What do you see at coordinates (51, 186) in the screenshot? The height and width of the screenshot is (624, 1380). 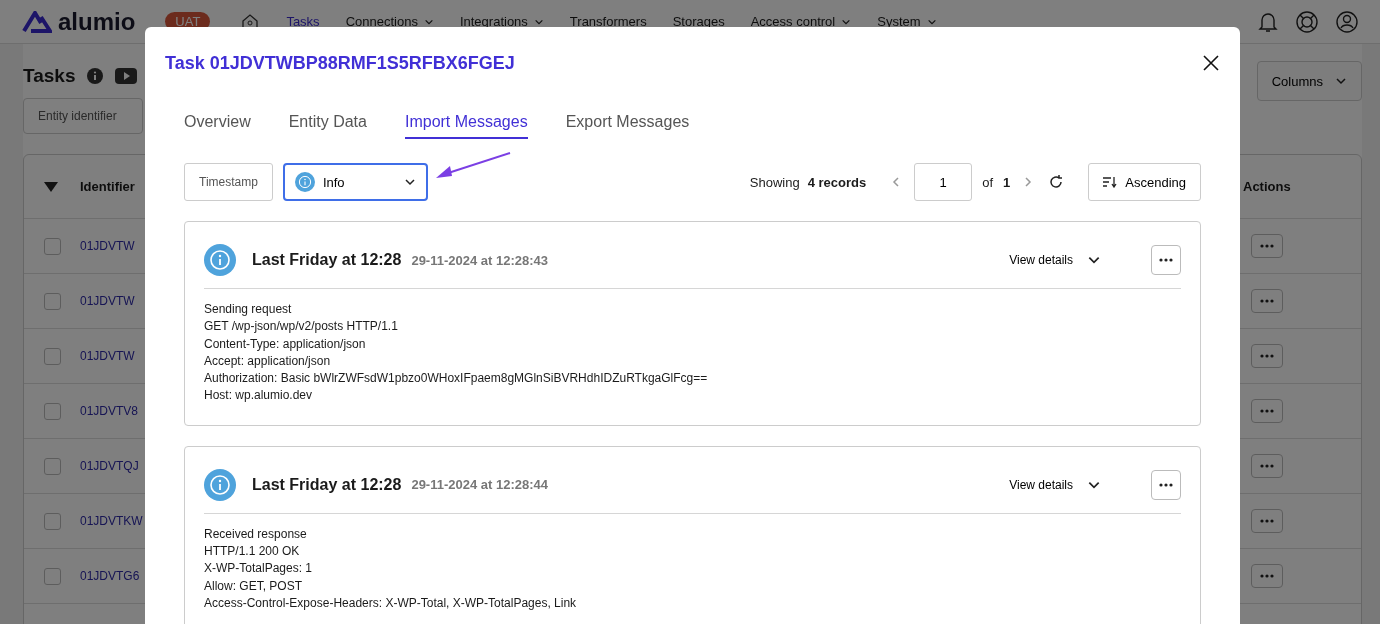 I see `sort-caret-icon` at bounding box center [51, 186].